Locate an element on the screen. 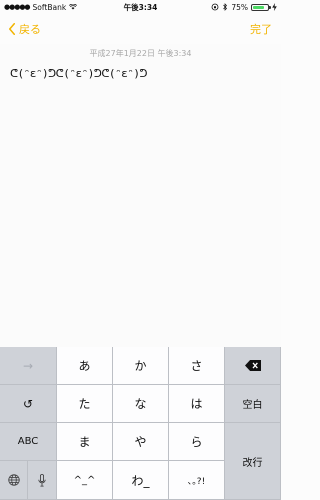 The width and height of the screenshot is (320, 500). battery-fill is located at coordinates (258, 7).